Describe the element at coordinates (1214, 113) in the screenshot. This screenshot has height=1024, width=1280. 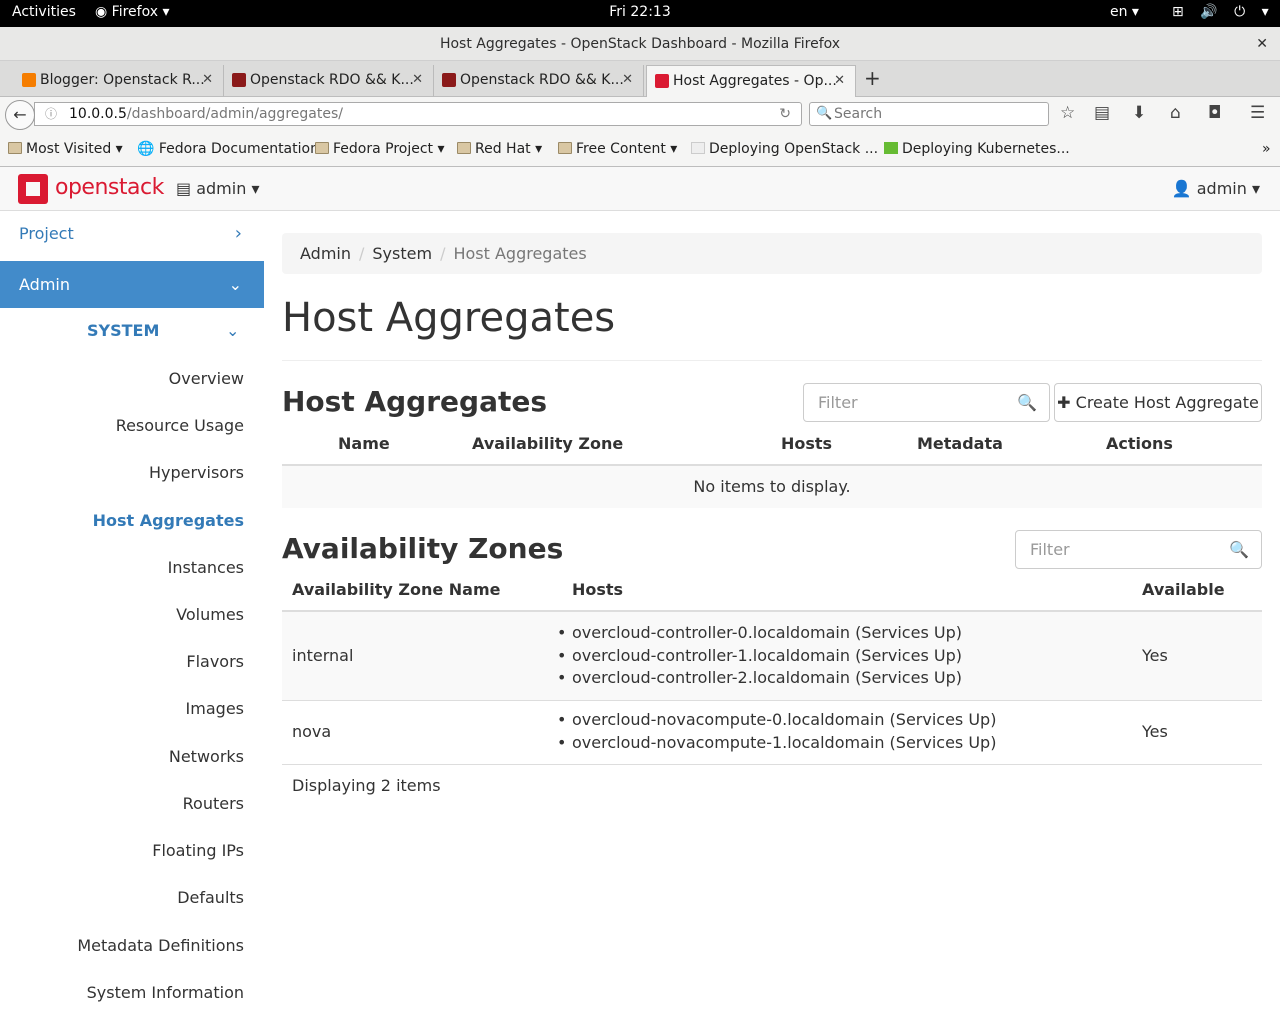
I see `pocket-icon: ◘` at that location.